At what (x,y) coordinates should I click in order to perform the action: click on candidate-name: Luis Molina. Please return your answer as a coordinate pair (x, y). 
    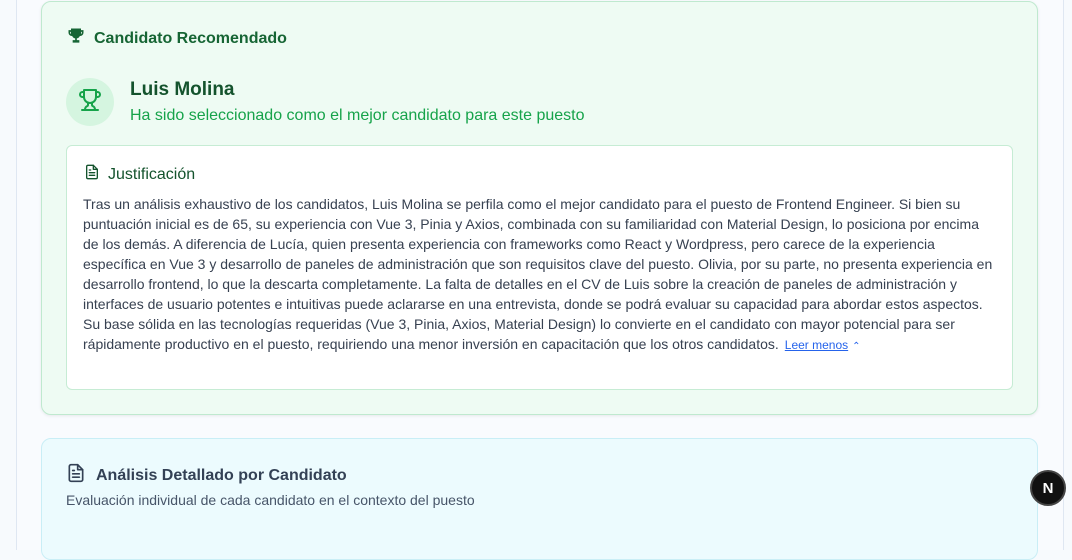
    Looking at the image, I should click on (182, 89).